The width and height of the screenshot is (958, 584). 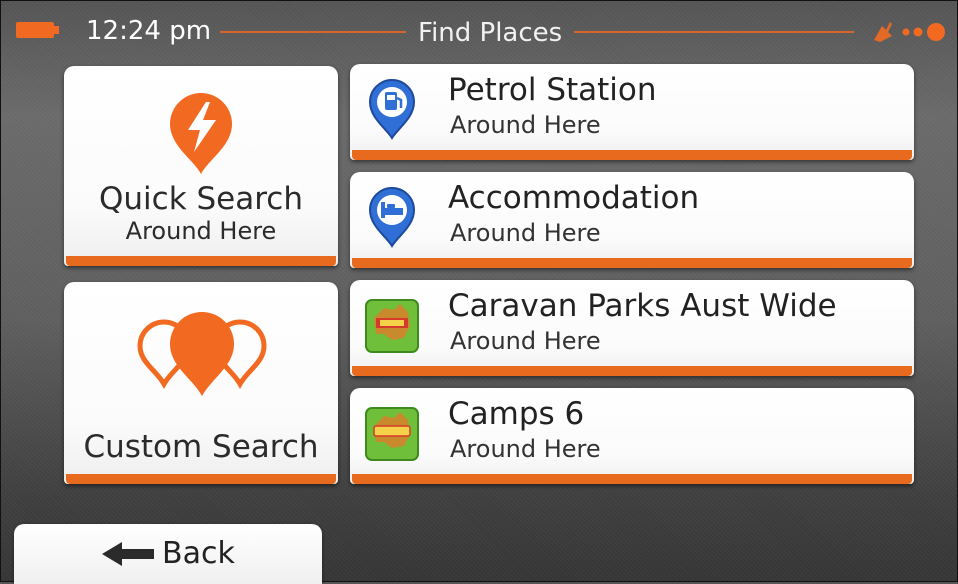 What do you see at coordinates (632, 112) in the screenshot?
I see `list-item-petrol-station: Petrol Station Around Here` at bounding box center [632, 112].